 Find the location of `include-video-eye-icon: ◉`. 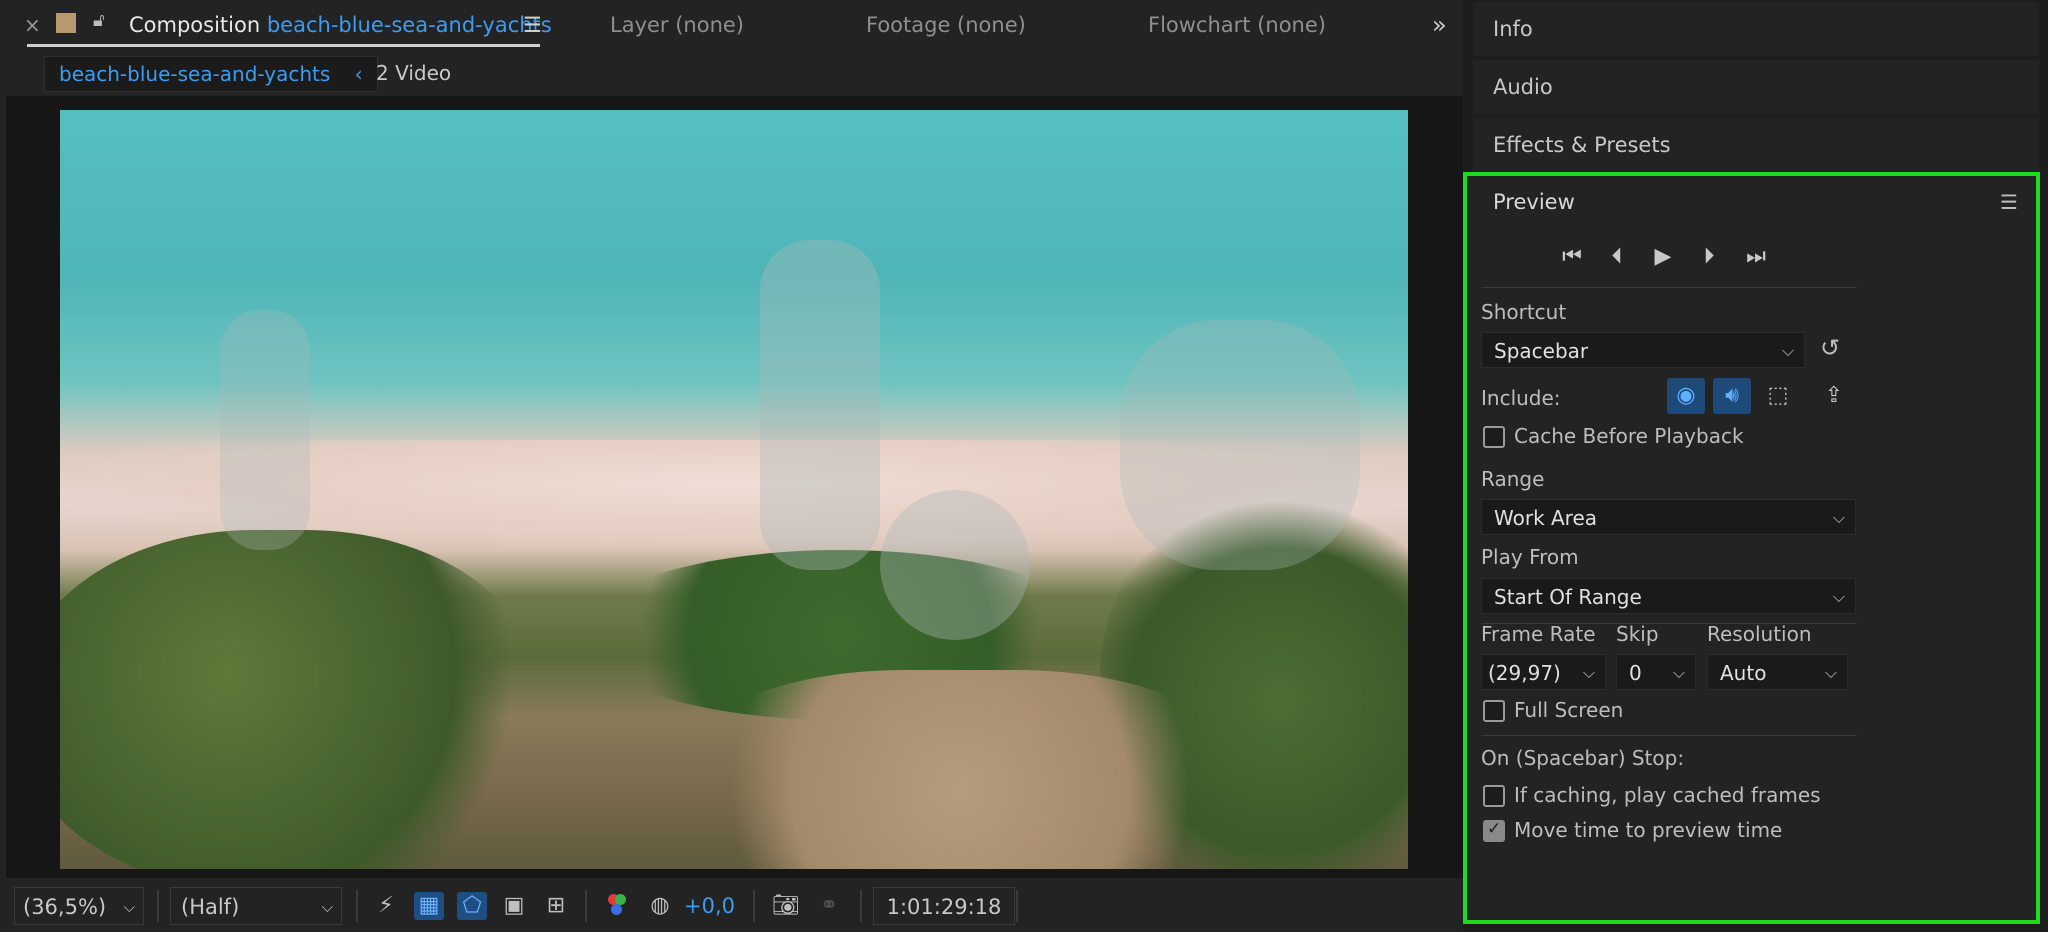

include-video-eye-icon: ◉ is located at coordinates (1686, 396).